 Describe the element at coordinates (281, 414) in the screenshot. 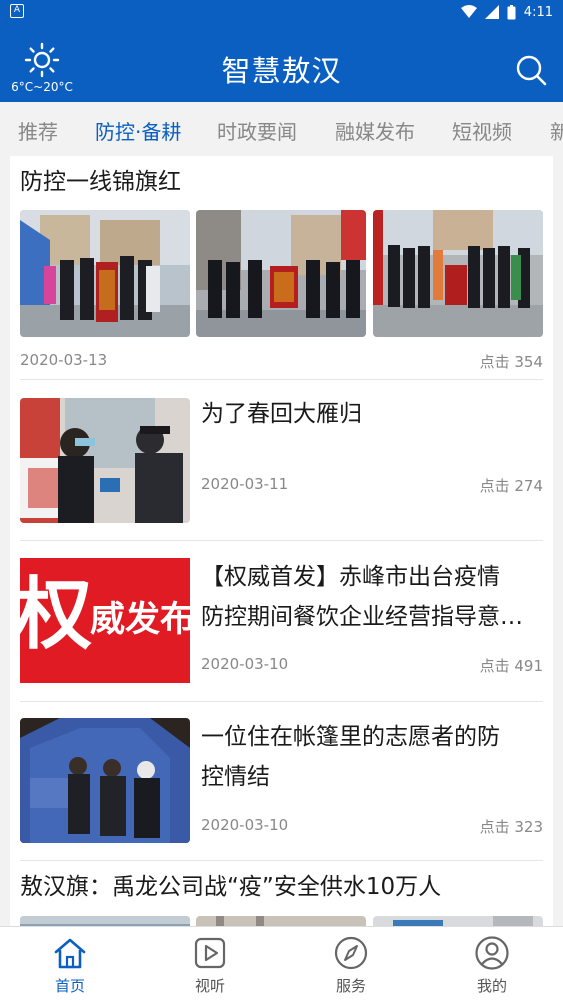

I see `article-title: 为了春回大雁归` at that location.